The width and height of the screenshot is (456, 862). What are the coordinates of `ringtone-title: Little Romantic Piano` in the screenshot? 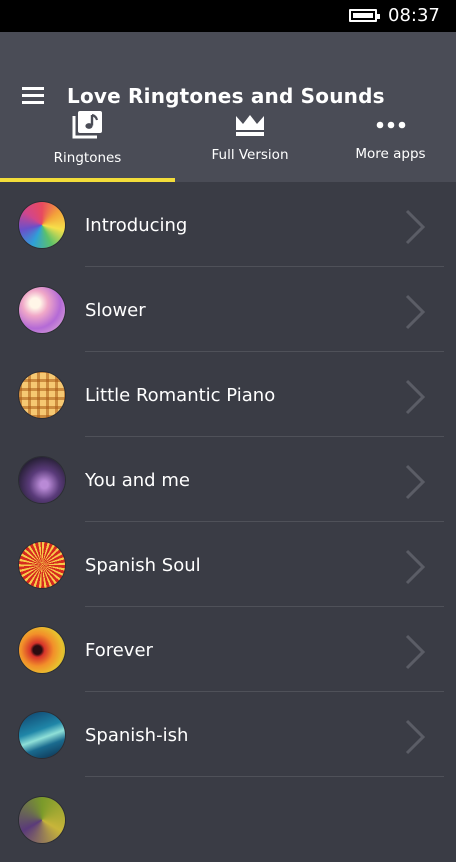 It's located at (180, 395).